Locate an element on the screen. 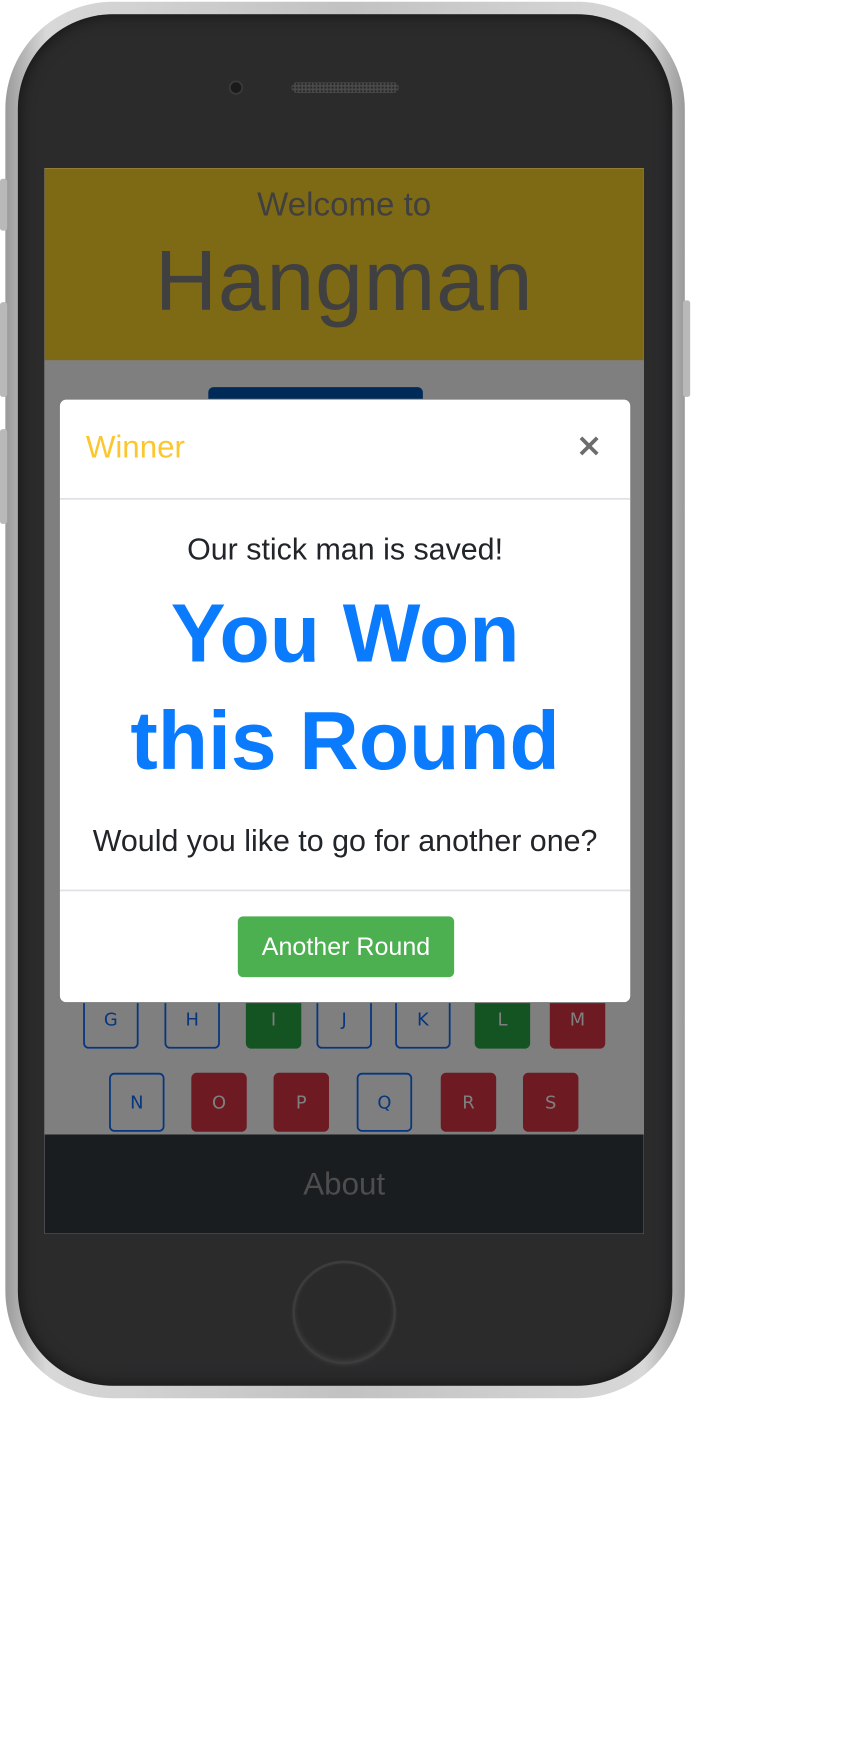 This screenshot has width=862, height=1754. silent-switch is located at coordinates (4, 204).